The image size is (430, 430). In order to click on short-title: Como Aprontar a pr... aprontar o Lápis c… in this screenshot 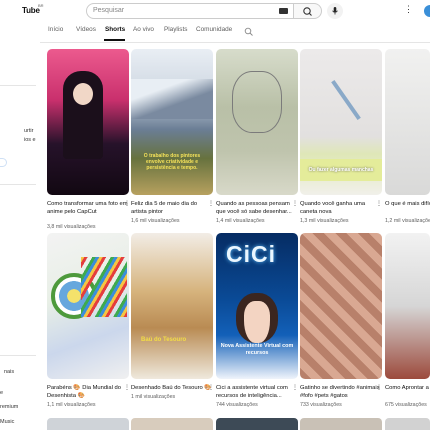, I will do `click(407, 392)`.